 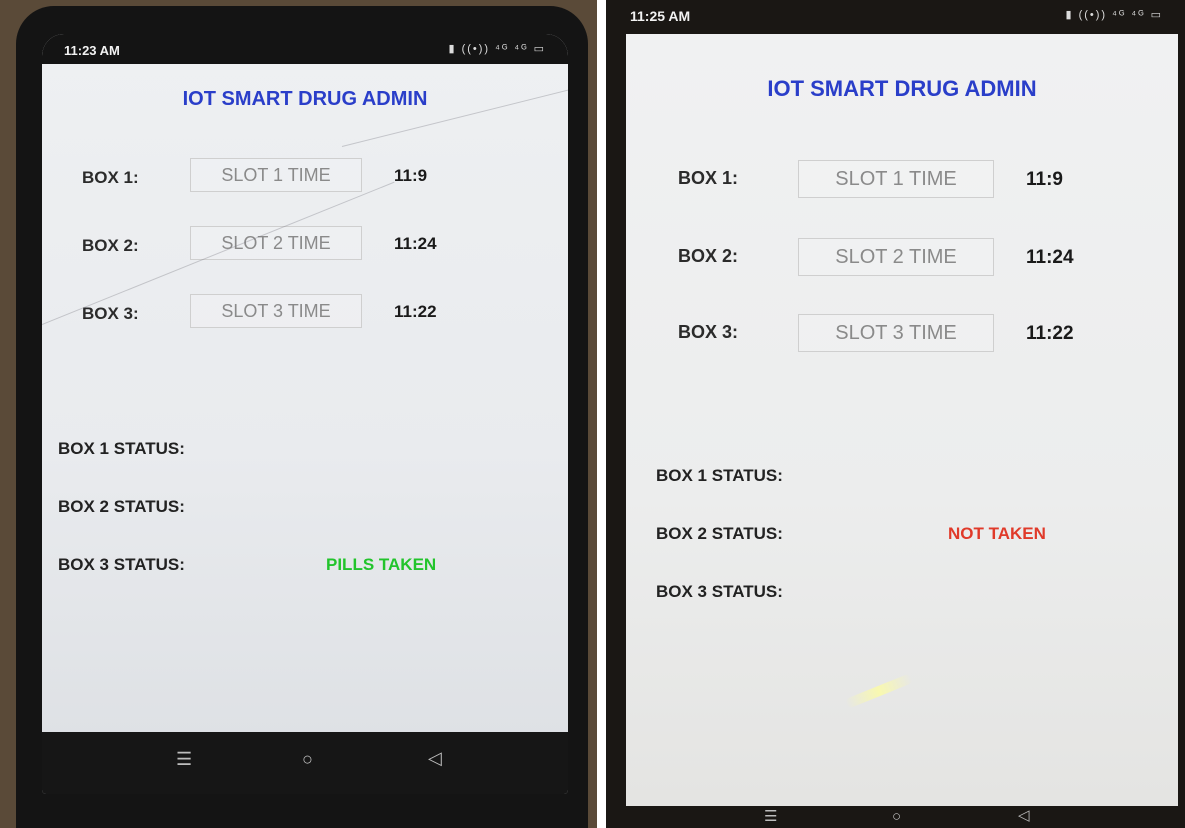 I want to click on status-value: NOT TAKEN, so click(x=997, y=533).